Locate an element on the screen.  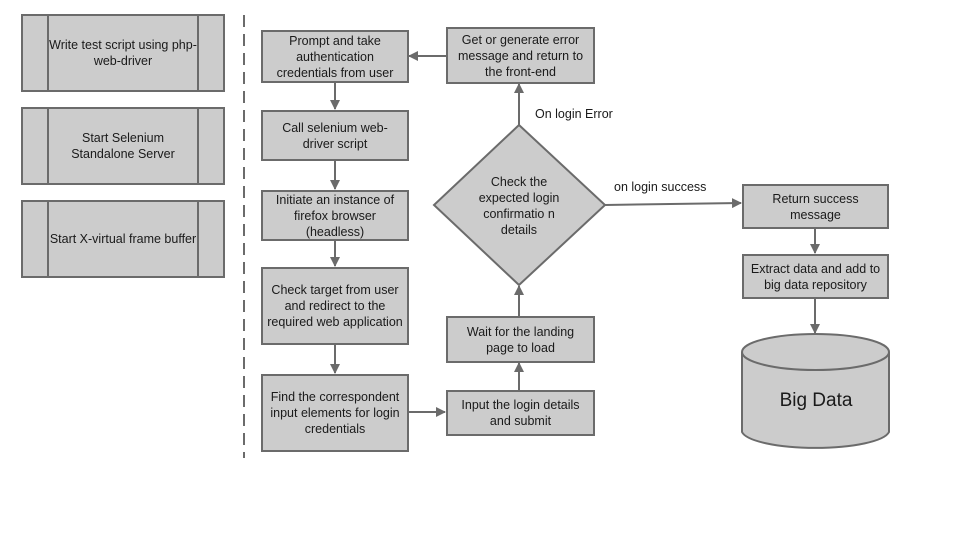
setup-step-start-selenium: Start Selenium Standalone Server is located at coordinates (123, 146).